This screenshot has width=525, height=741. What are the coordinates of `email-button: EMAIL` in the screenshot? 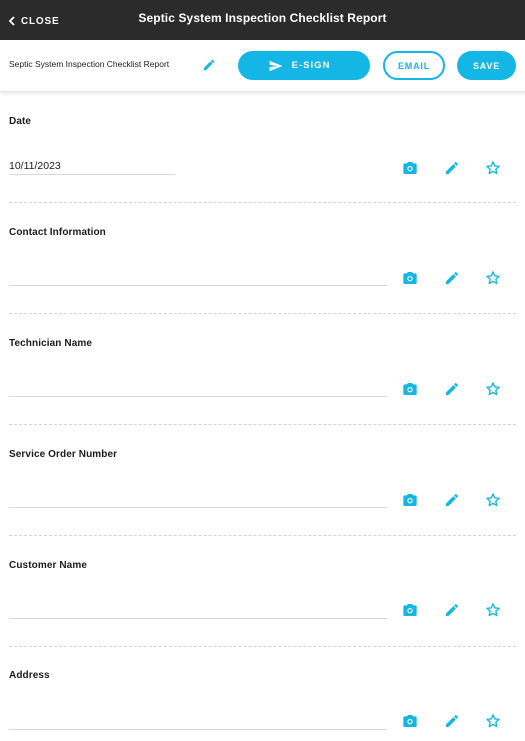 It's located at (414, 65).